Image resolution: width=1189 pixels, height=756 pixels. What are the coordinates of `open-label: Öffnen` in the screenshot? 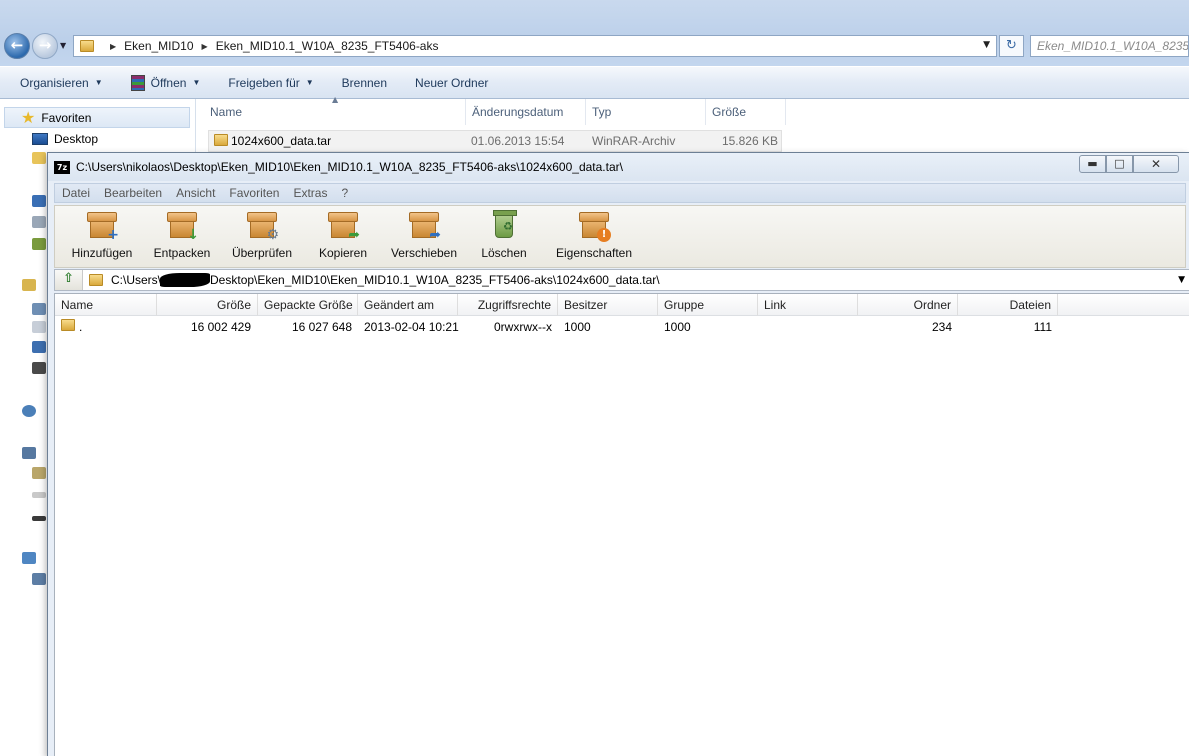 It's located at (168, 82).